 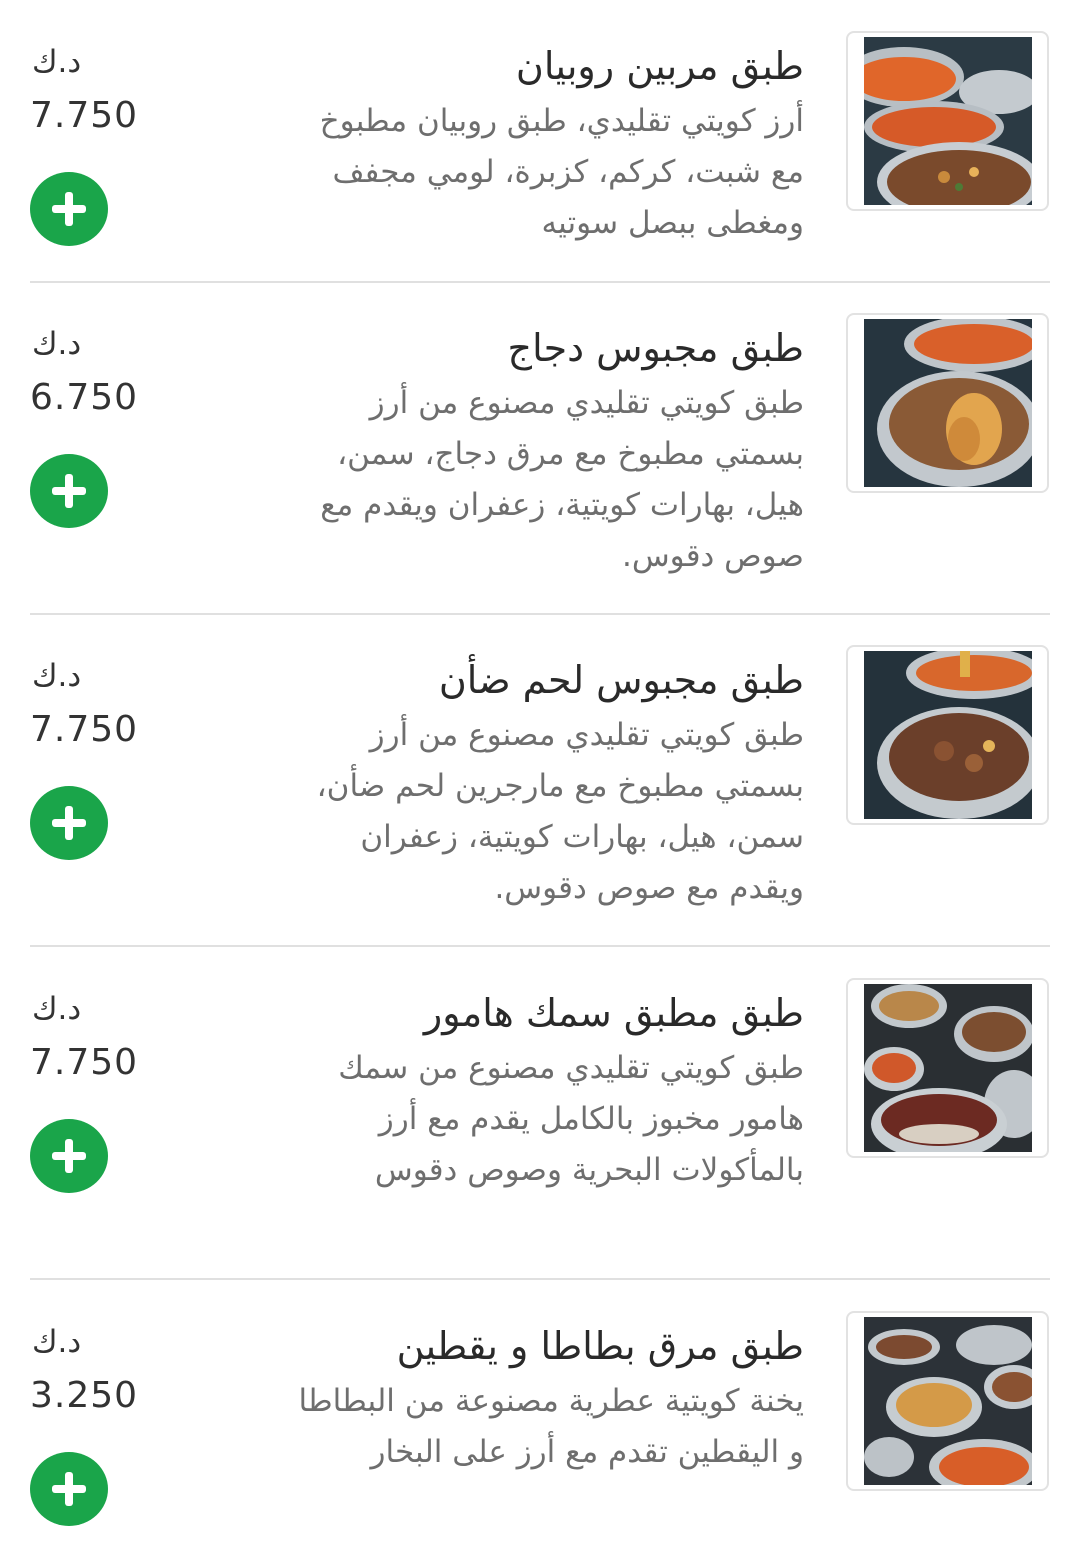 I want to click on item-price: 3.250, so click(x=84, y=1395).